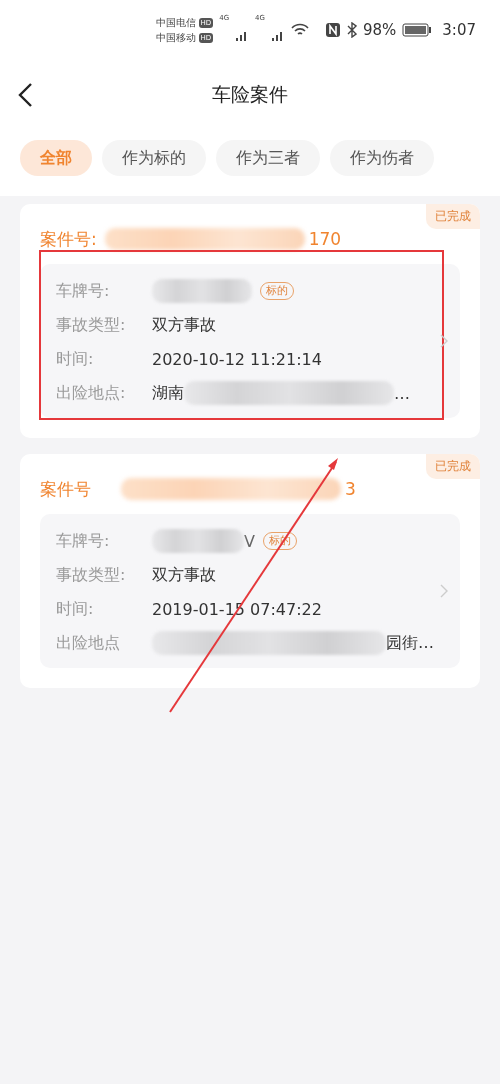 The image size is (500, 1084). Describe the element at coordinates (350, 489) in the screenshot. I see `case-number: 3` at that location.